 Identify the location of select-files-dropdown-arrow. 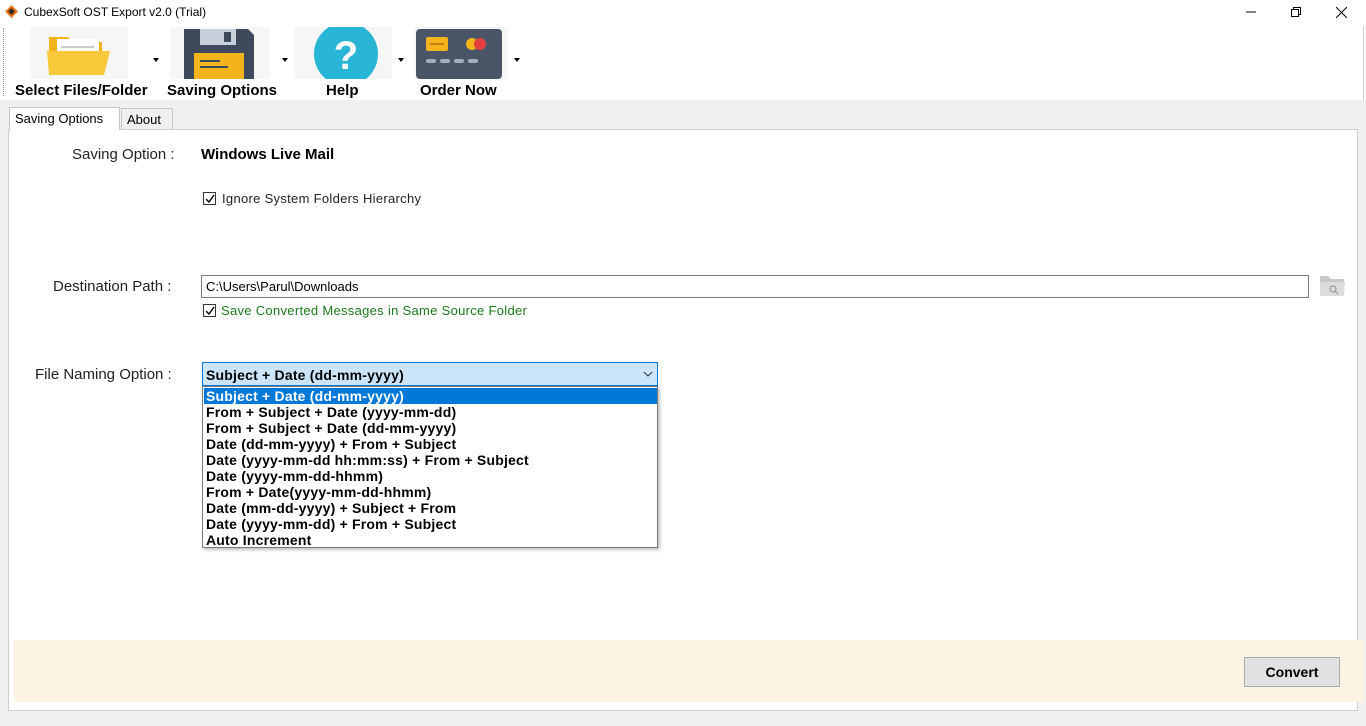
(156, 60).